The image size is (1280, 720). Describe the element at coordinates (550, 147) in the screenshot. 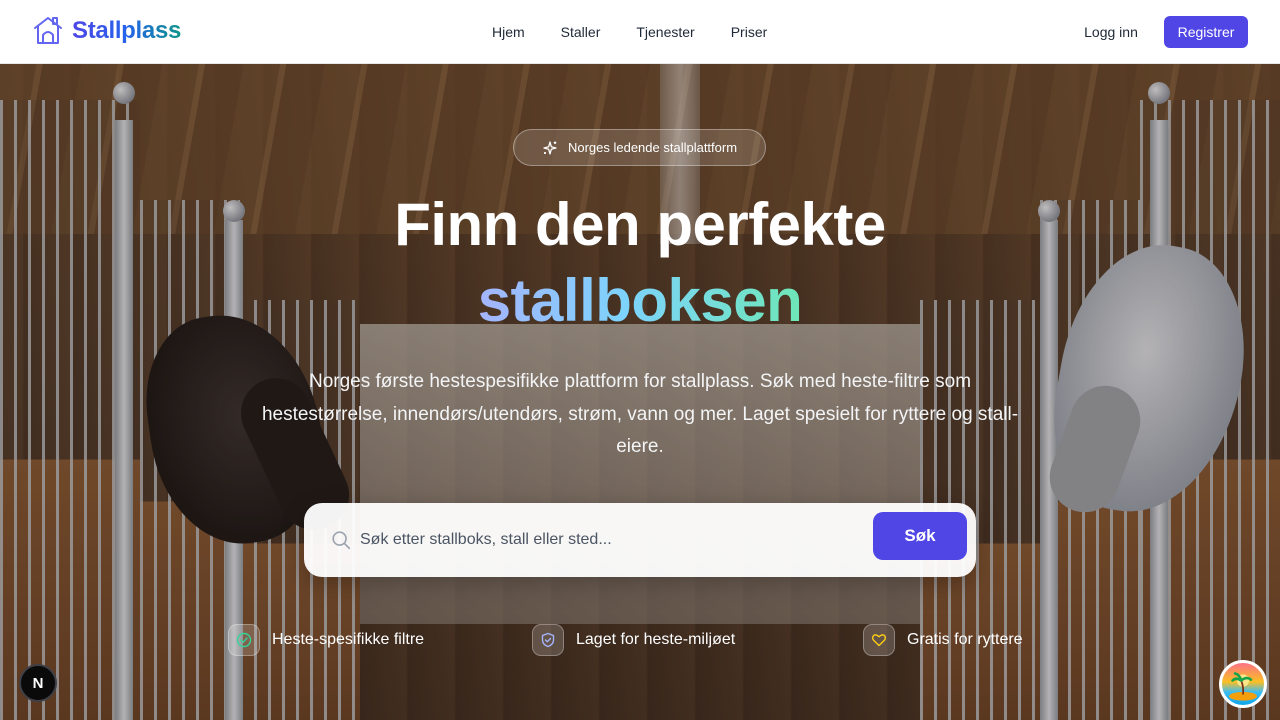

I see `sparkles-icon` at that location.